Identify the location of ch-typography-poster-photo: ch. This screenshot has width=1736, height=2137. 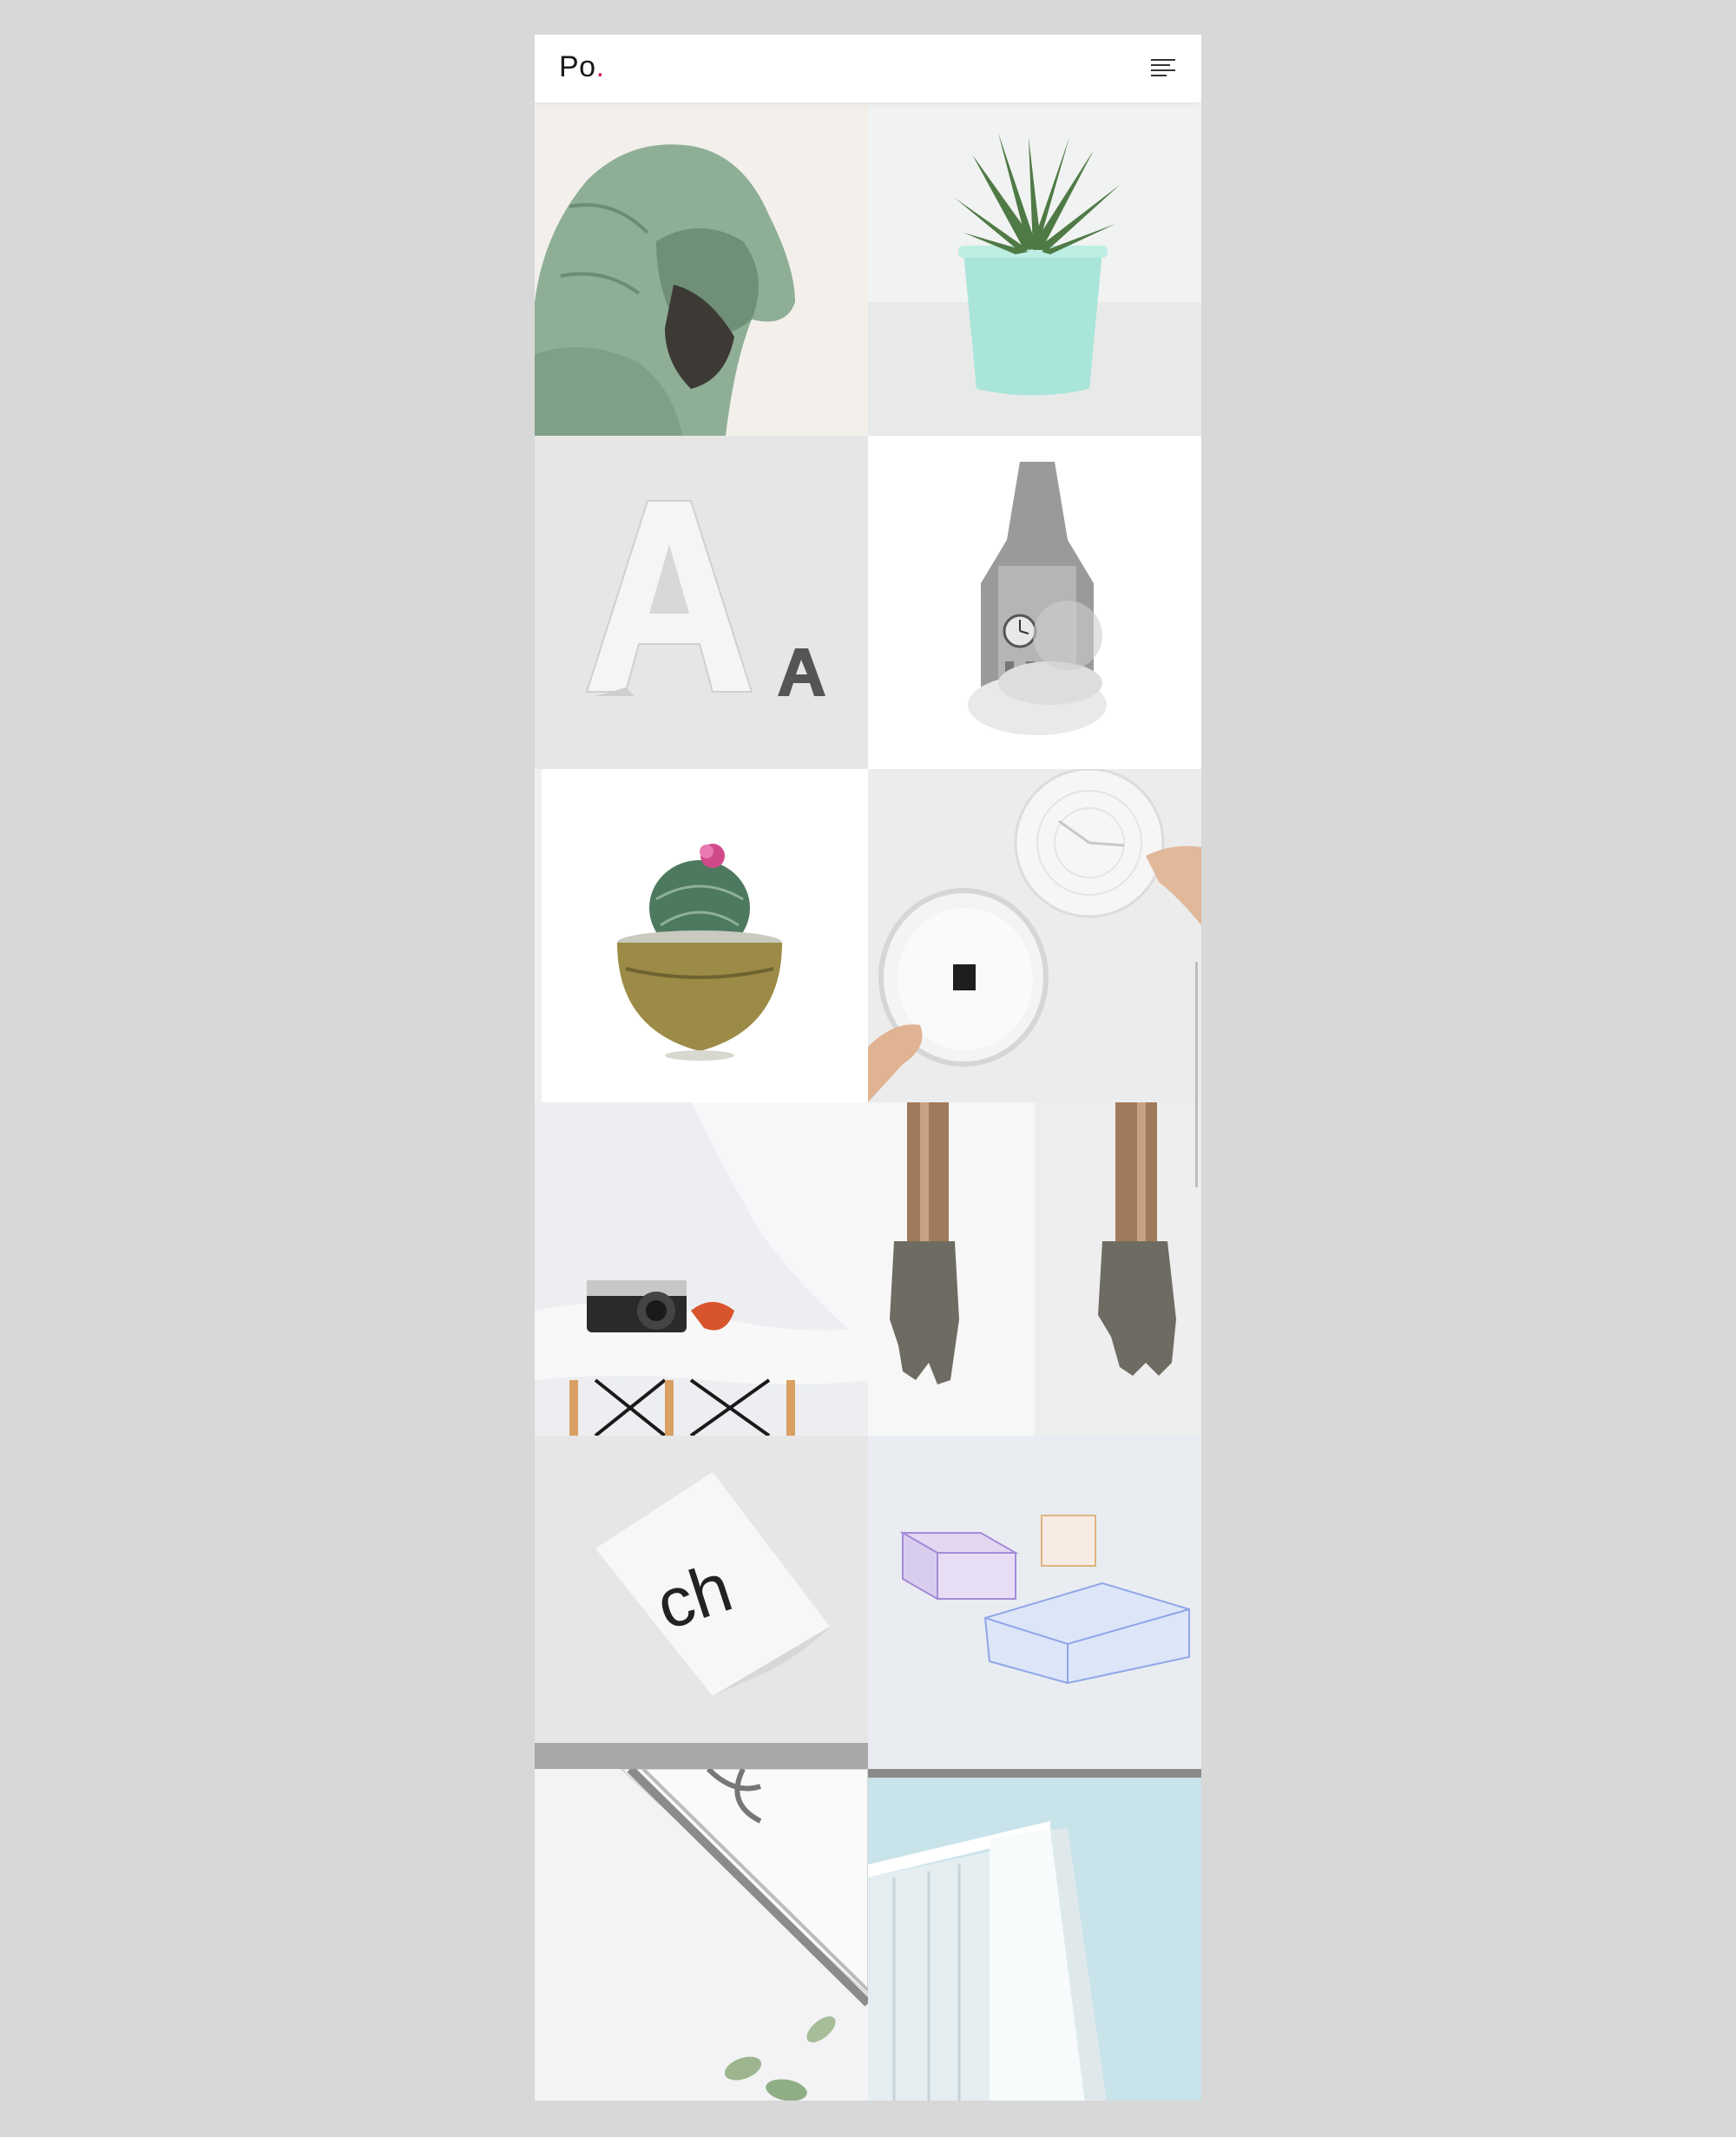
(701, 1602).